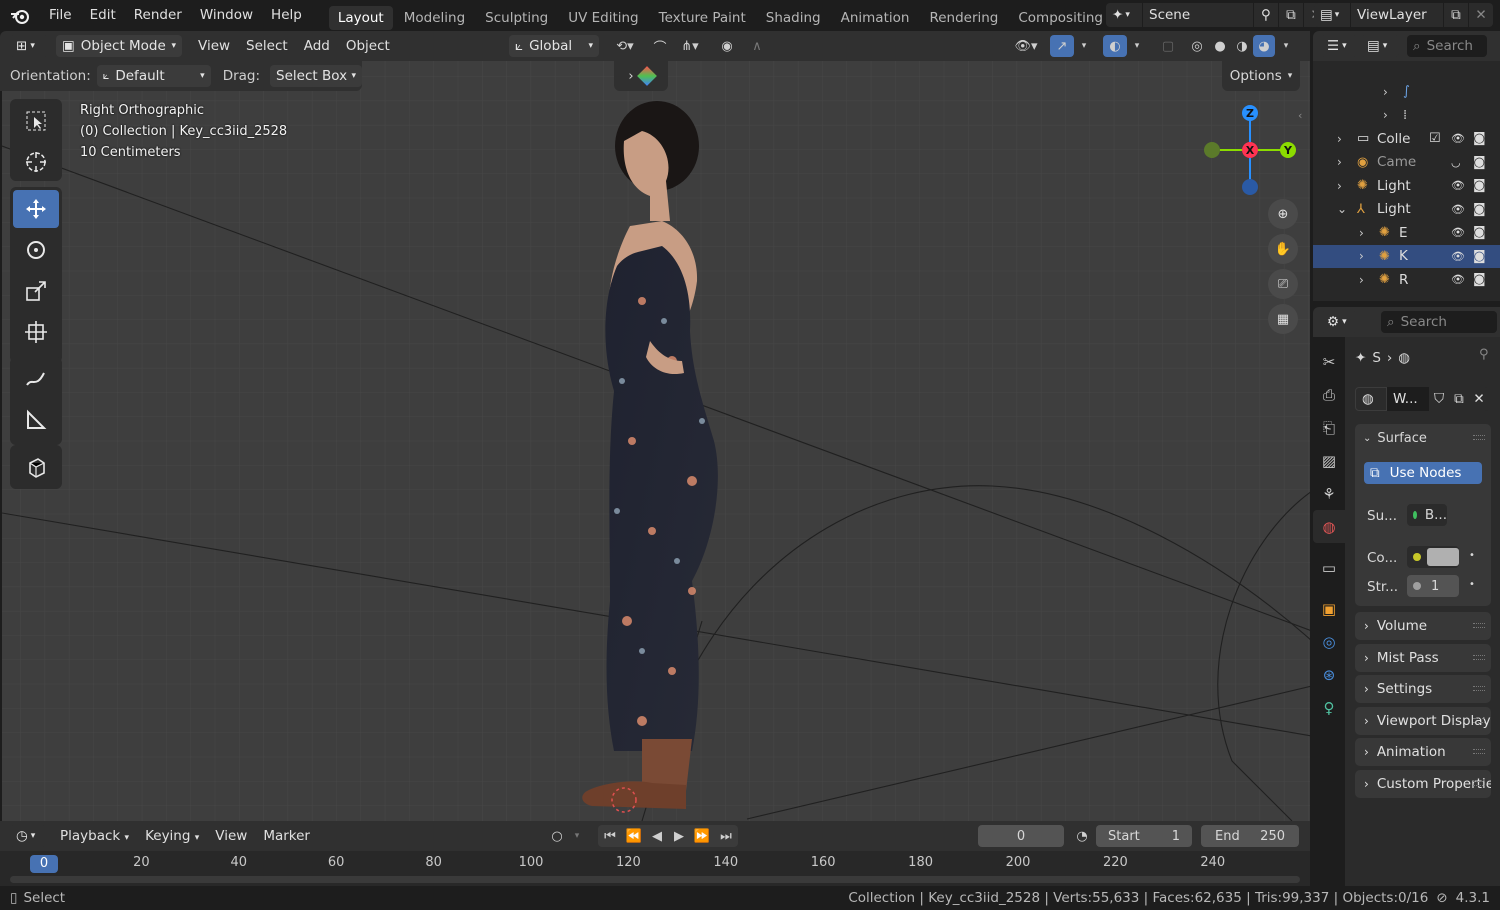 This screenshot has height=910, width=1500. What do you see at coordinates (1197, 46) in the screenshot?
I see `wireframe-shading-icon: ◎` at bounding box center [1197, 46].